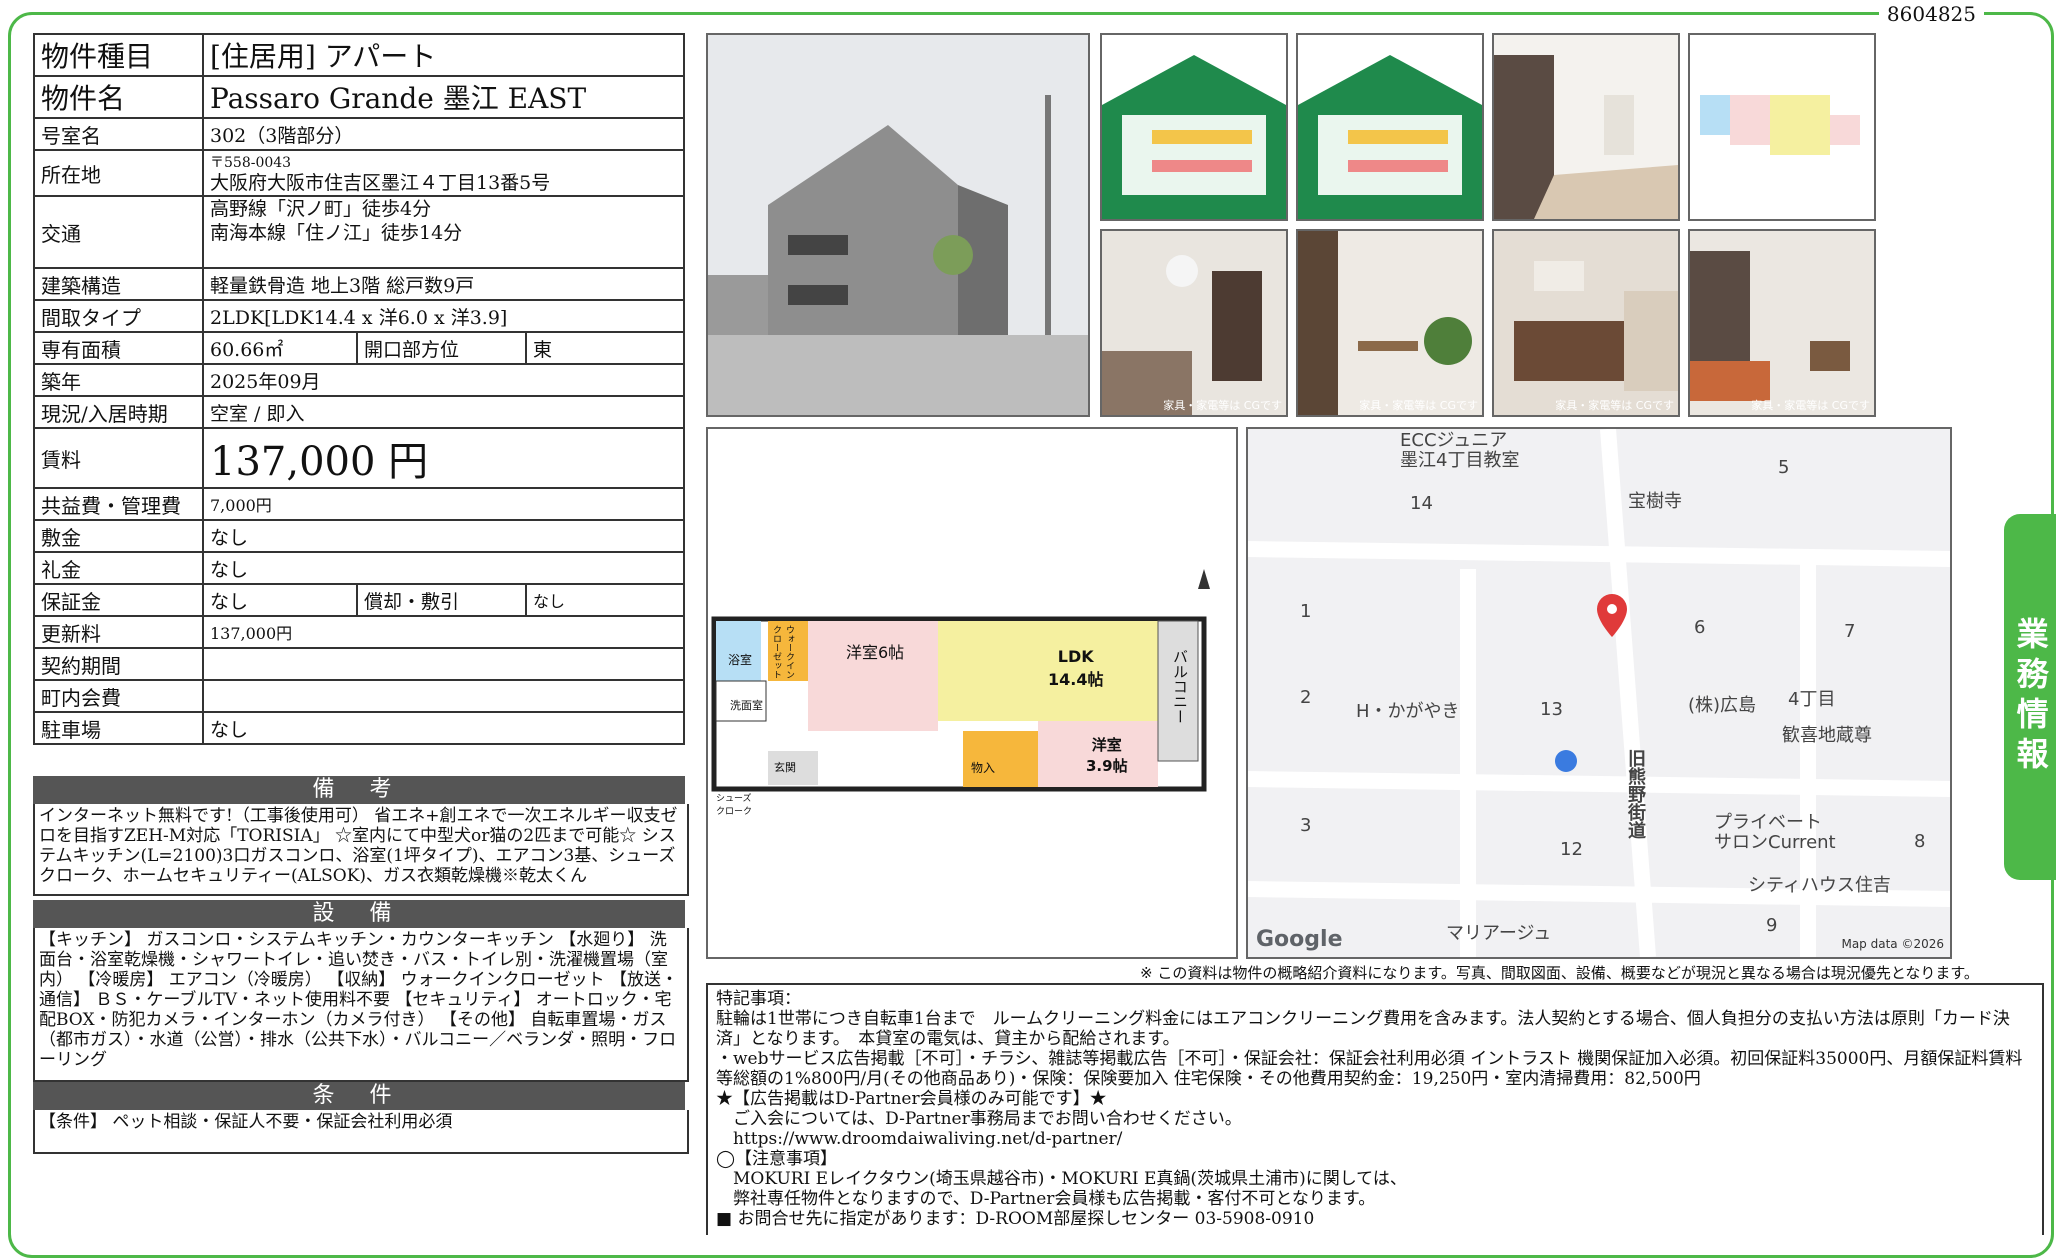  I want to click on map-label-mariage: マリアージュ, so click(1499, 933).